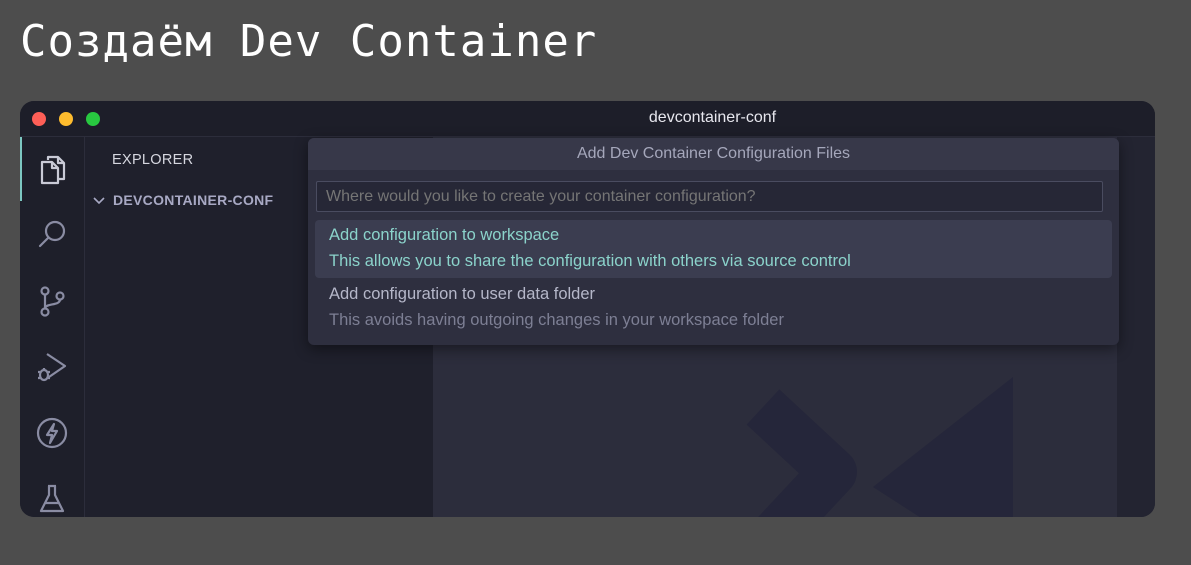  Describe the element at coordinates (713, 154) in the screenshot. I see `palette-title: Add Dev Container Configuration Files` at that location.